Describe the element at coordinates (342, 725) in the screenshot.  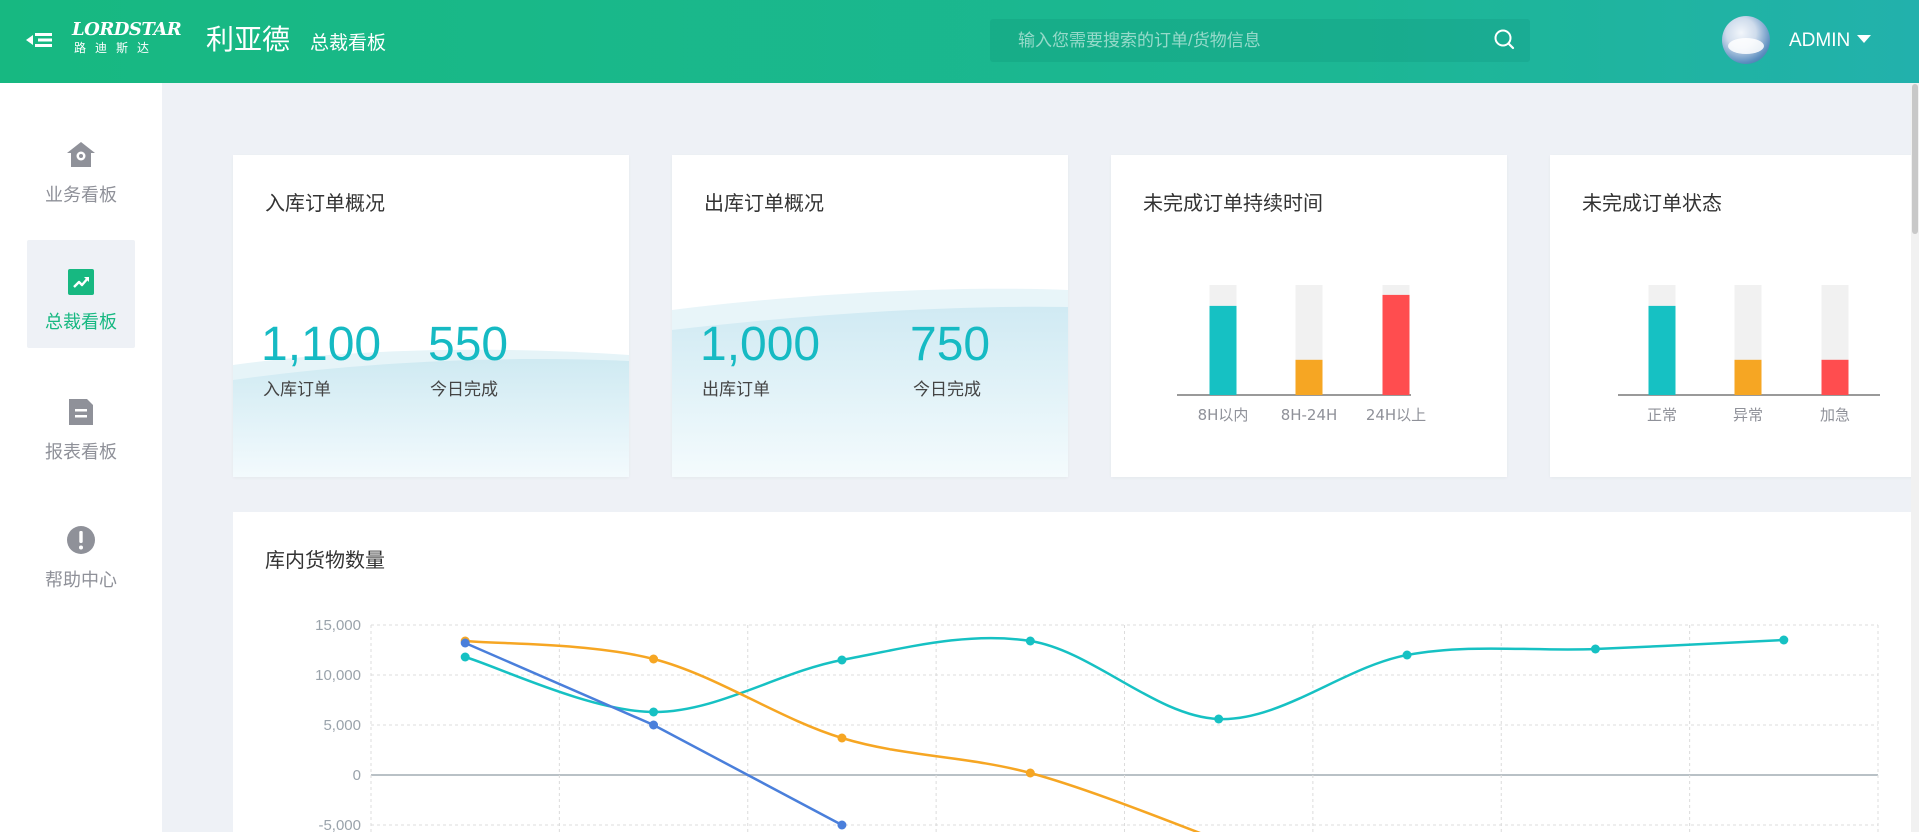
I see `y-tick-label: 5,000` at that location.